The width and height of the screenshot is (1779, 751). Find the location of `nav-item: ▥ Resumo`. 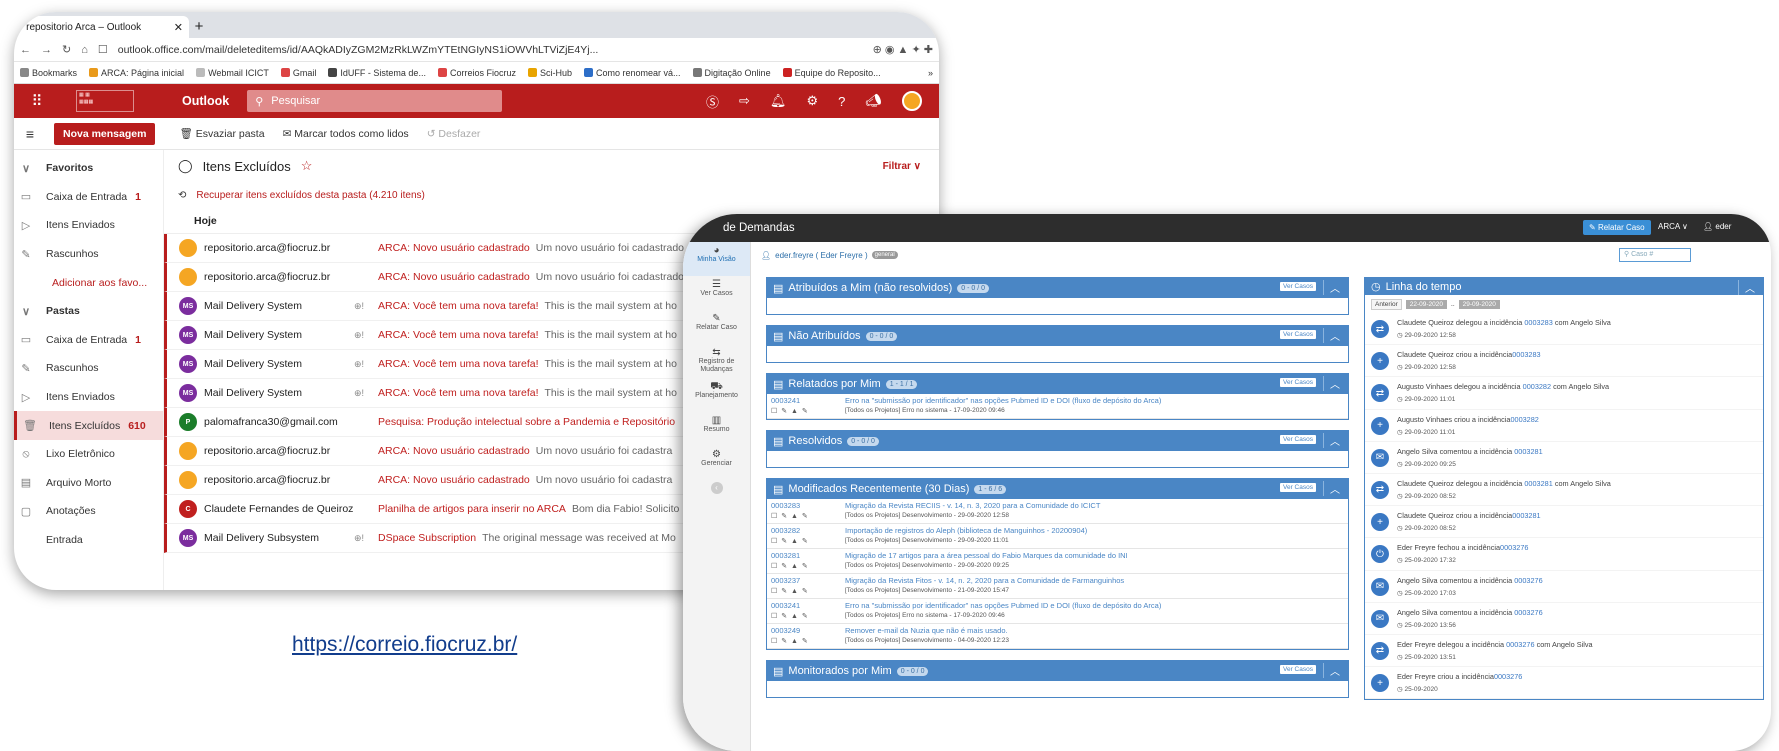

nav-item: ▥ Resumo is located at coordinates (716, 429).